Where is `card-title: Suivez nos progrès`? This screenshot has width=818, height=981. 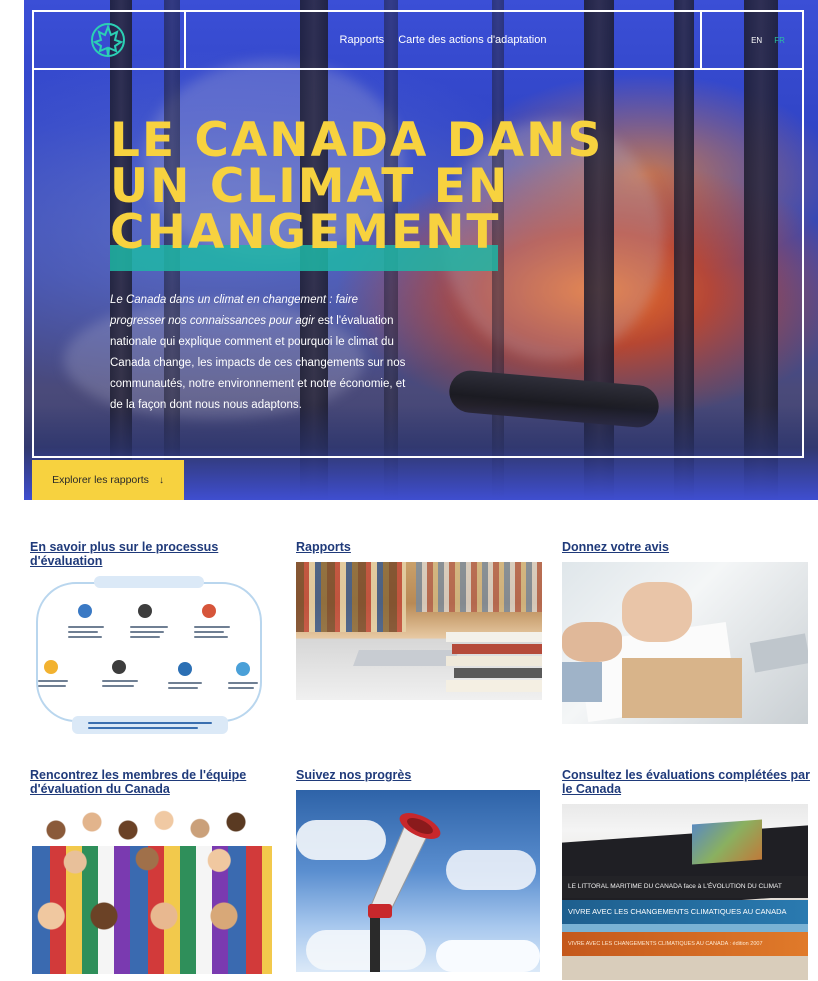 card-title: Suivez nos progrès is located at coordinates (416, 775).